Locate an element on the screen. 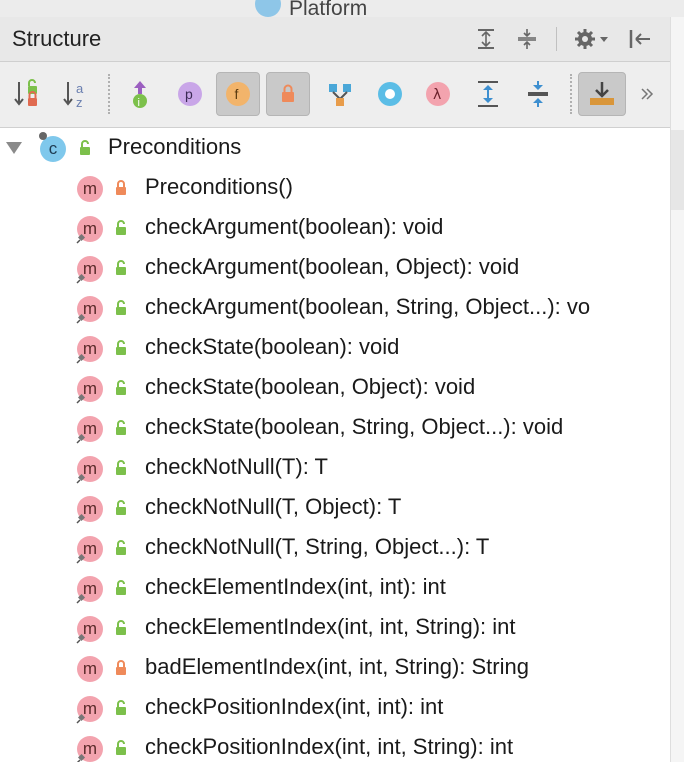  collapse-icon is located at coordinates (538, 94).